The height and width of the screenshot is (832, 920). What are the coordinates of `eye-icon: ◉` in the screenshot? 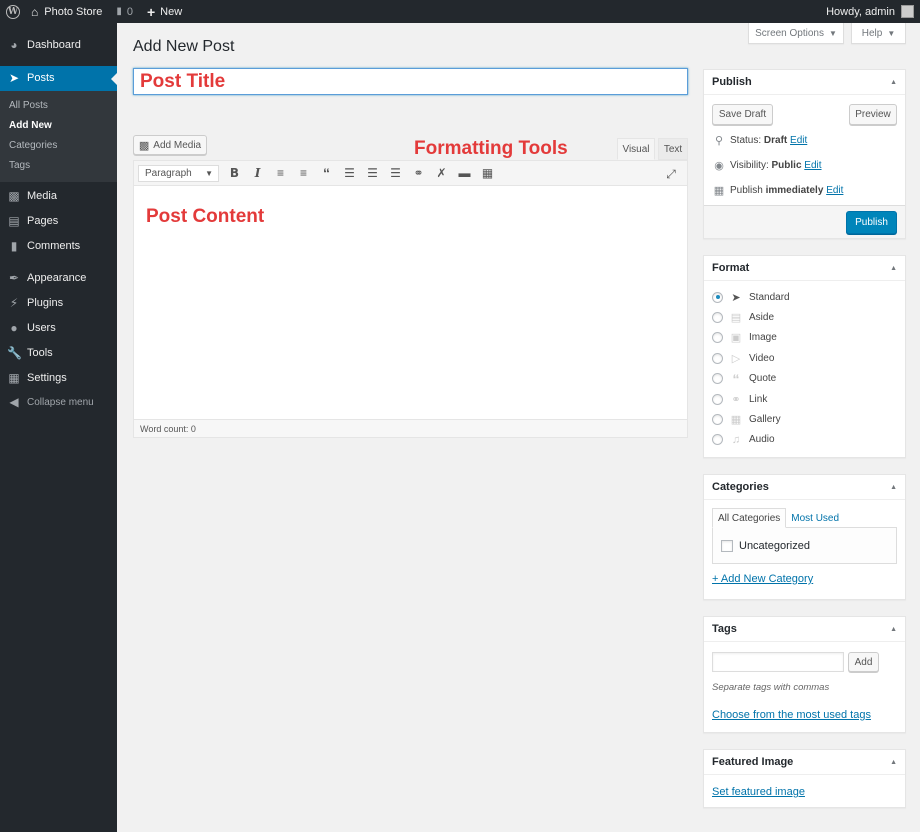 It's located at (719, 166).